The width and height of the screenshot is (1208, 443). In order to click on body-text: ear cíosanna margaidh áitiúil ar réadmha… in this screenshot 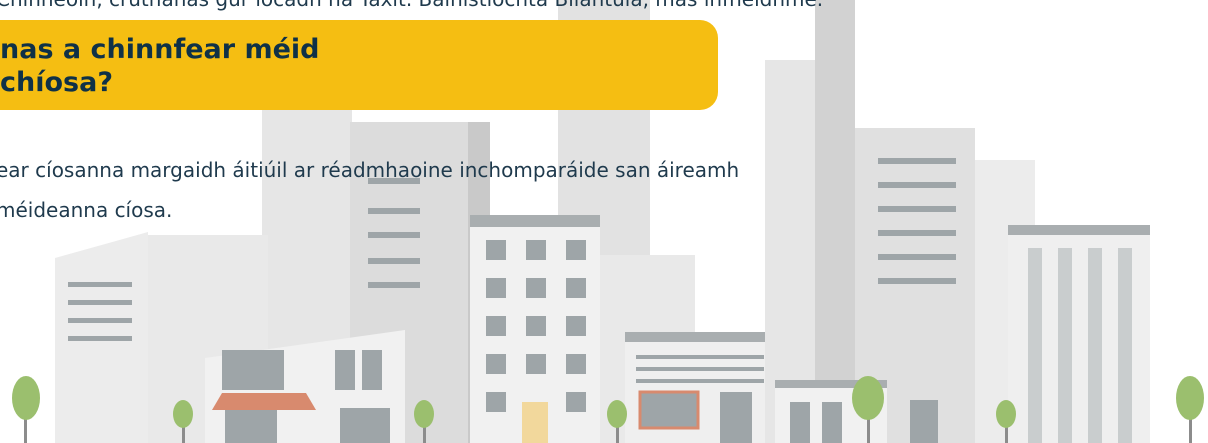, I will do `click(370, 190)`.